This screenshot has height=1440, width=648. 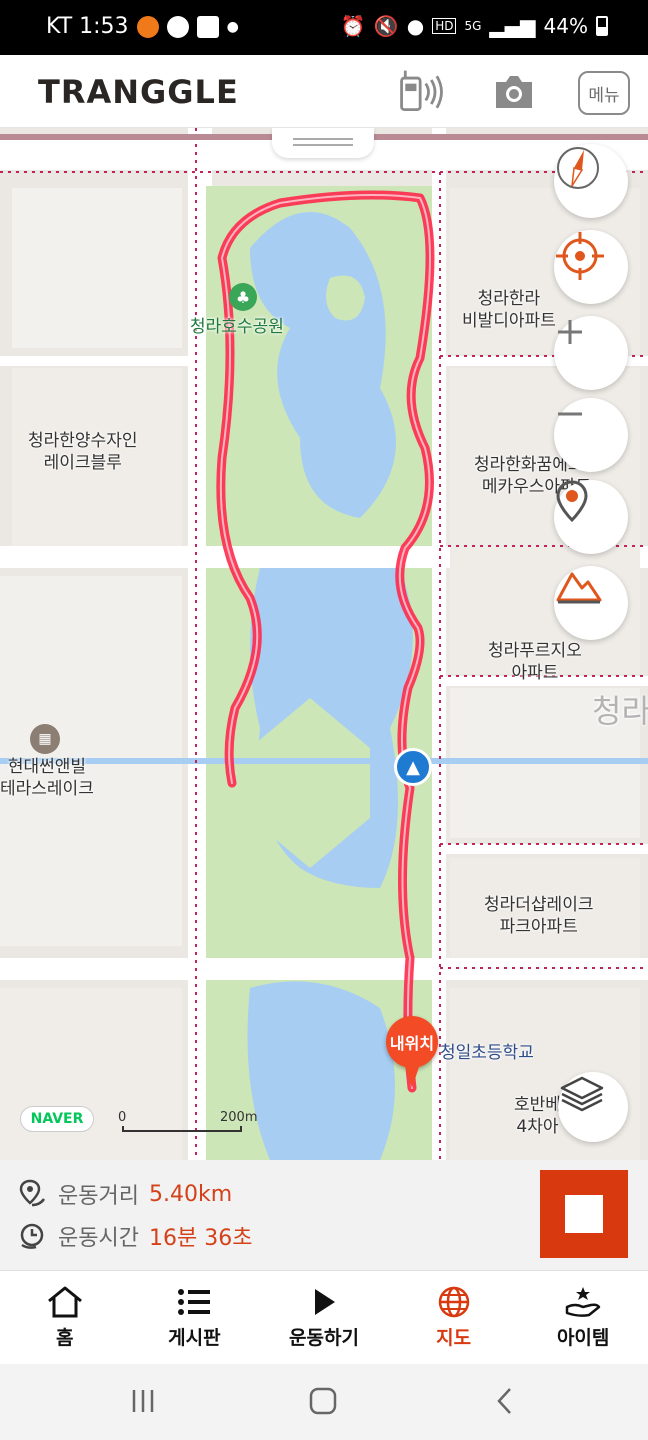 I want to click on camera-button, so click(x=514, y=92).